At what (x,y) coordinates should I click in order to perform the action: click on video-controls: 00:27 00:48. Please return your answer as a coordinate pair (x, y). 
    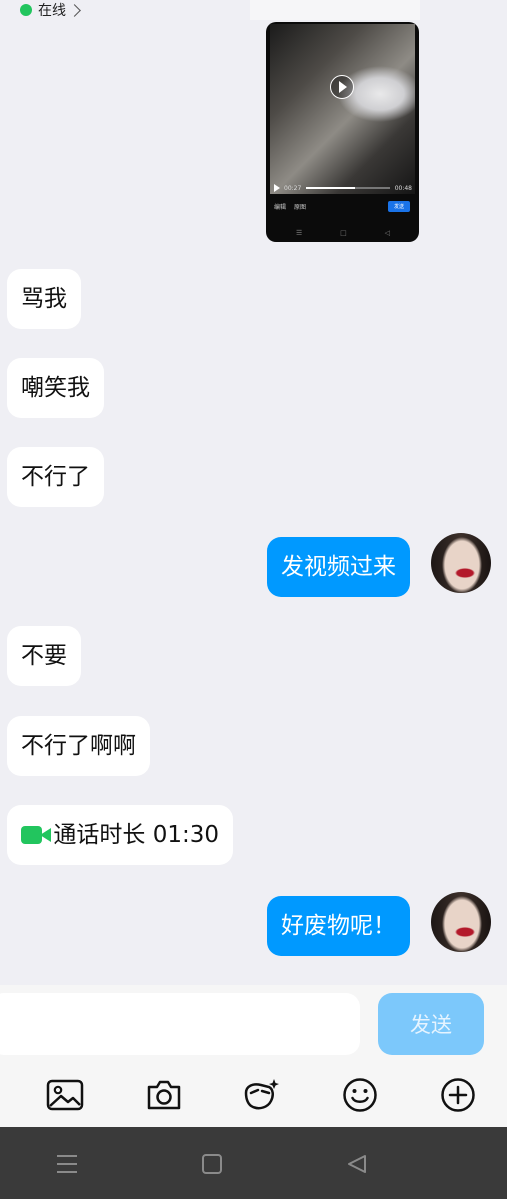
    Looking at the image, I should click on (343, 188).